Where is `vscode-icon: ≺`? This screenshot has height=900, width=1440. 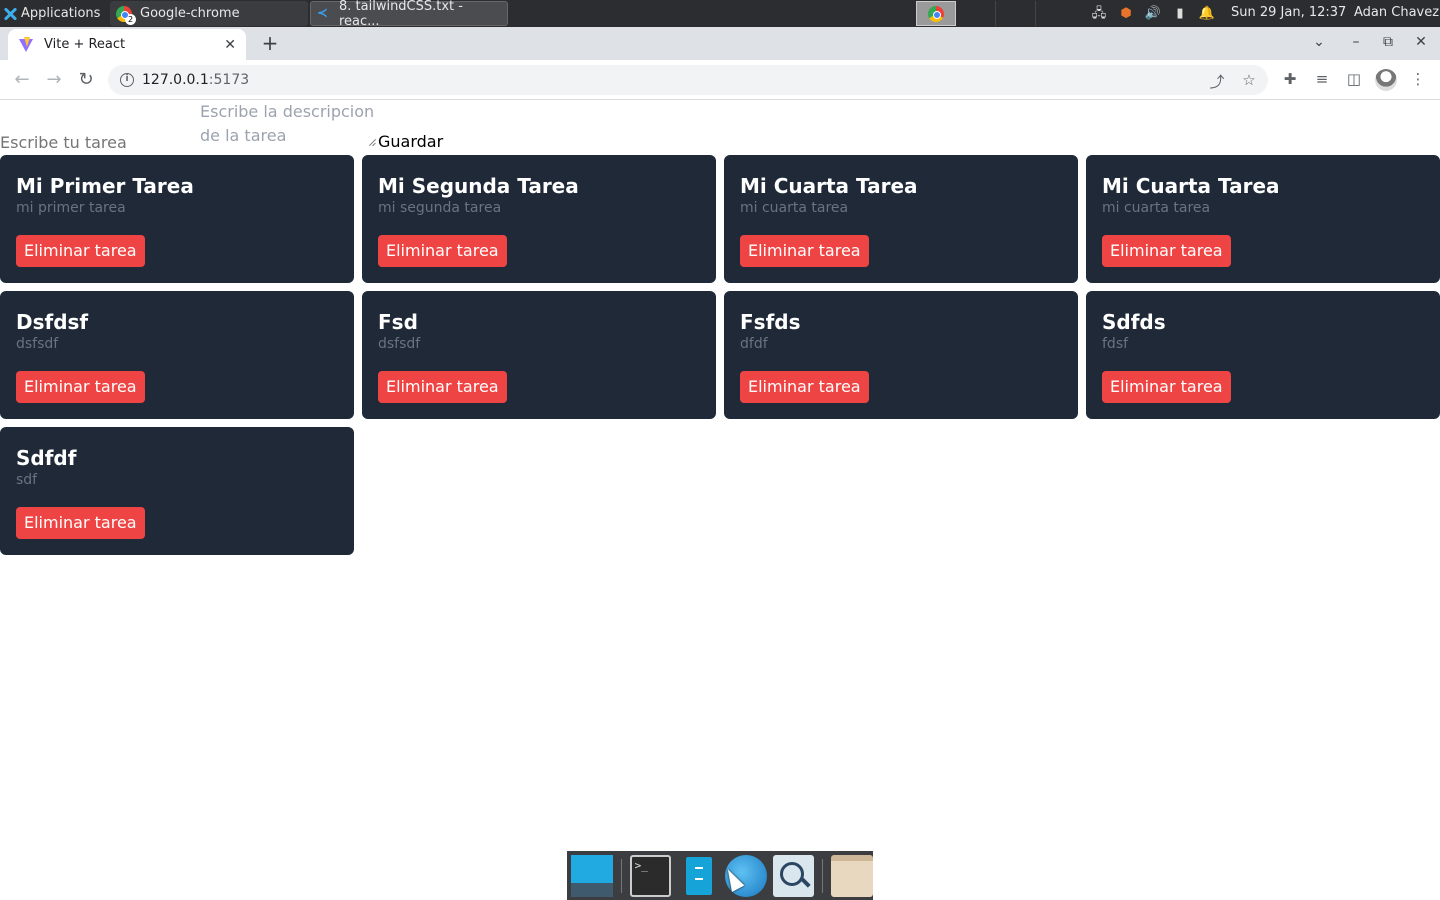 vscode-icon: ≺ is located at coordinates (322, 13).